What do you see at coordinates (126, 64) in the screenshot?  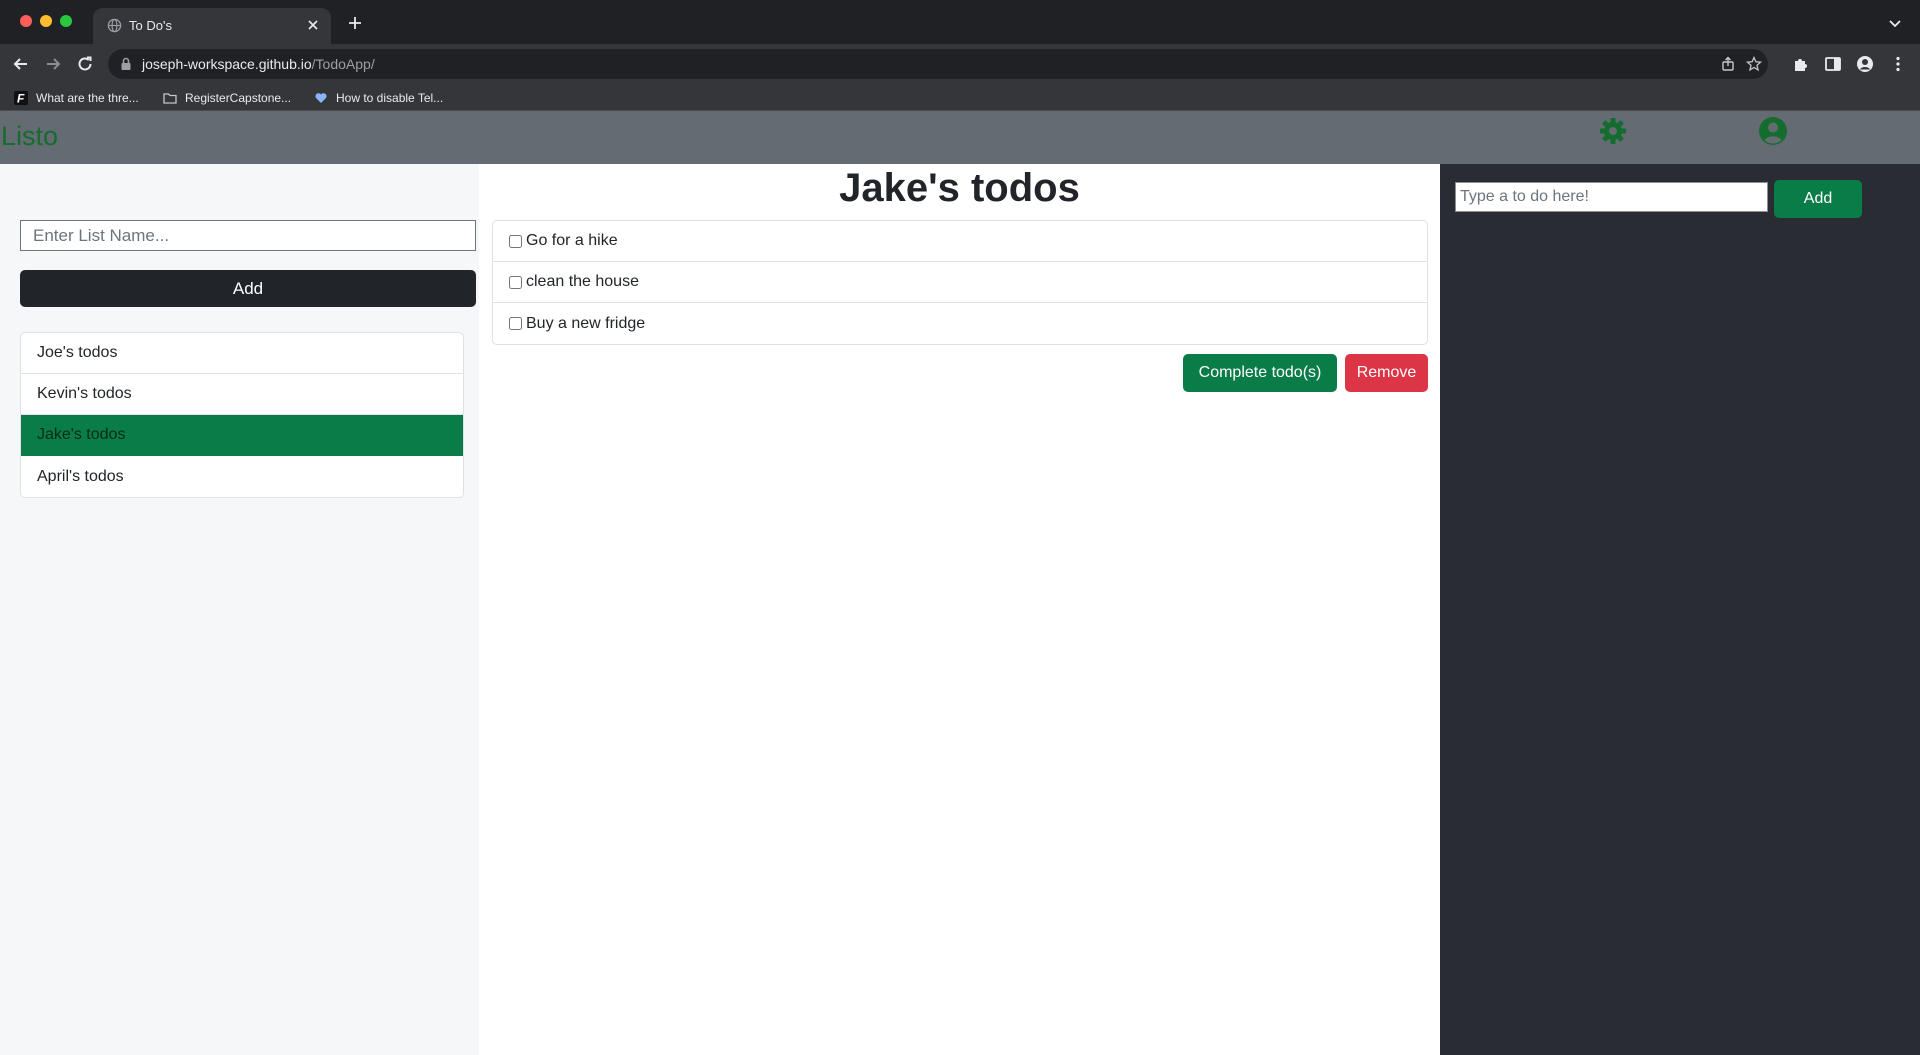 I see `lock-icon` at bounding box center [126, 64].